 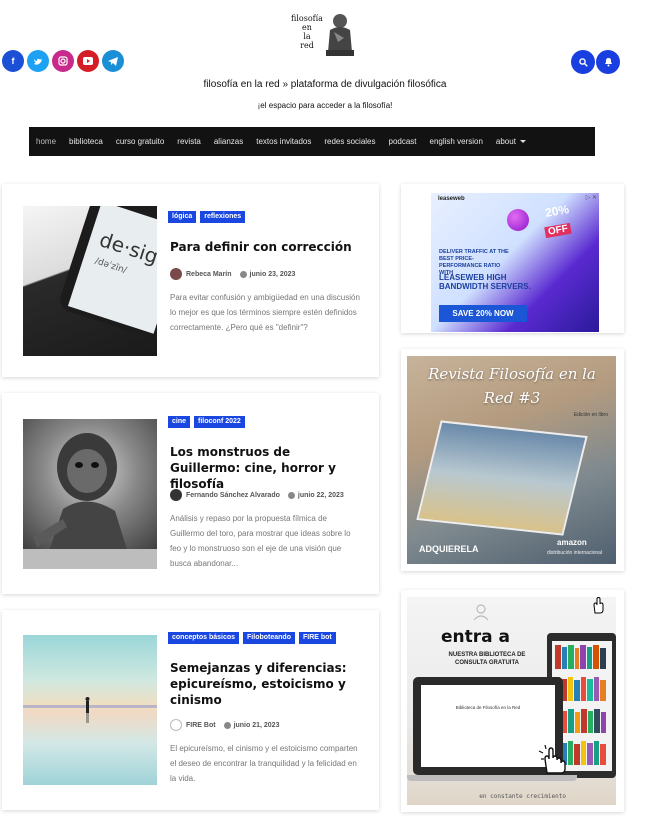 What do you see at coordinates (557, 211) in the screenshot?
I see `ad-badge: 20%` at bounding box center [557, 211].